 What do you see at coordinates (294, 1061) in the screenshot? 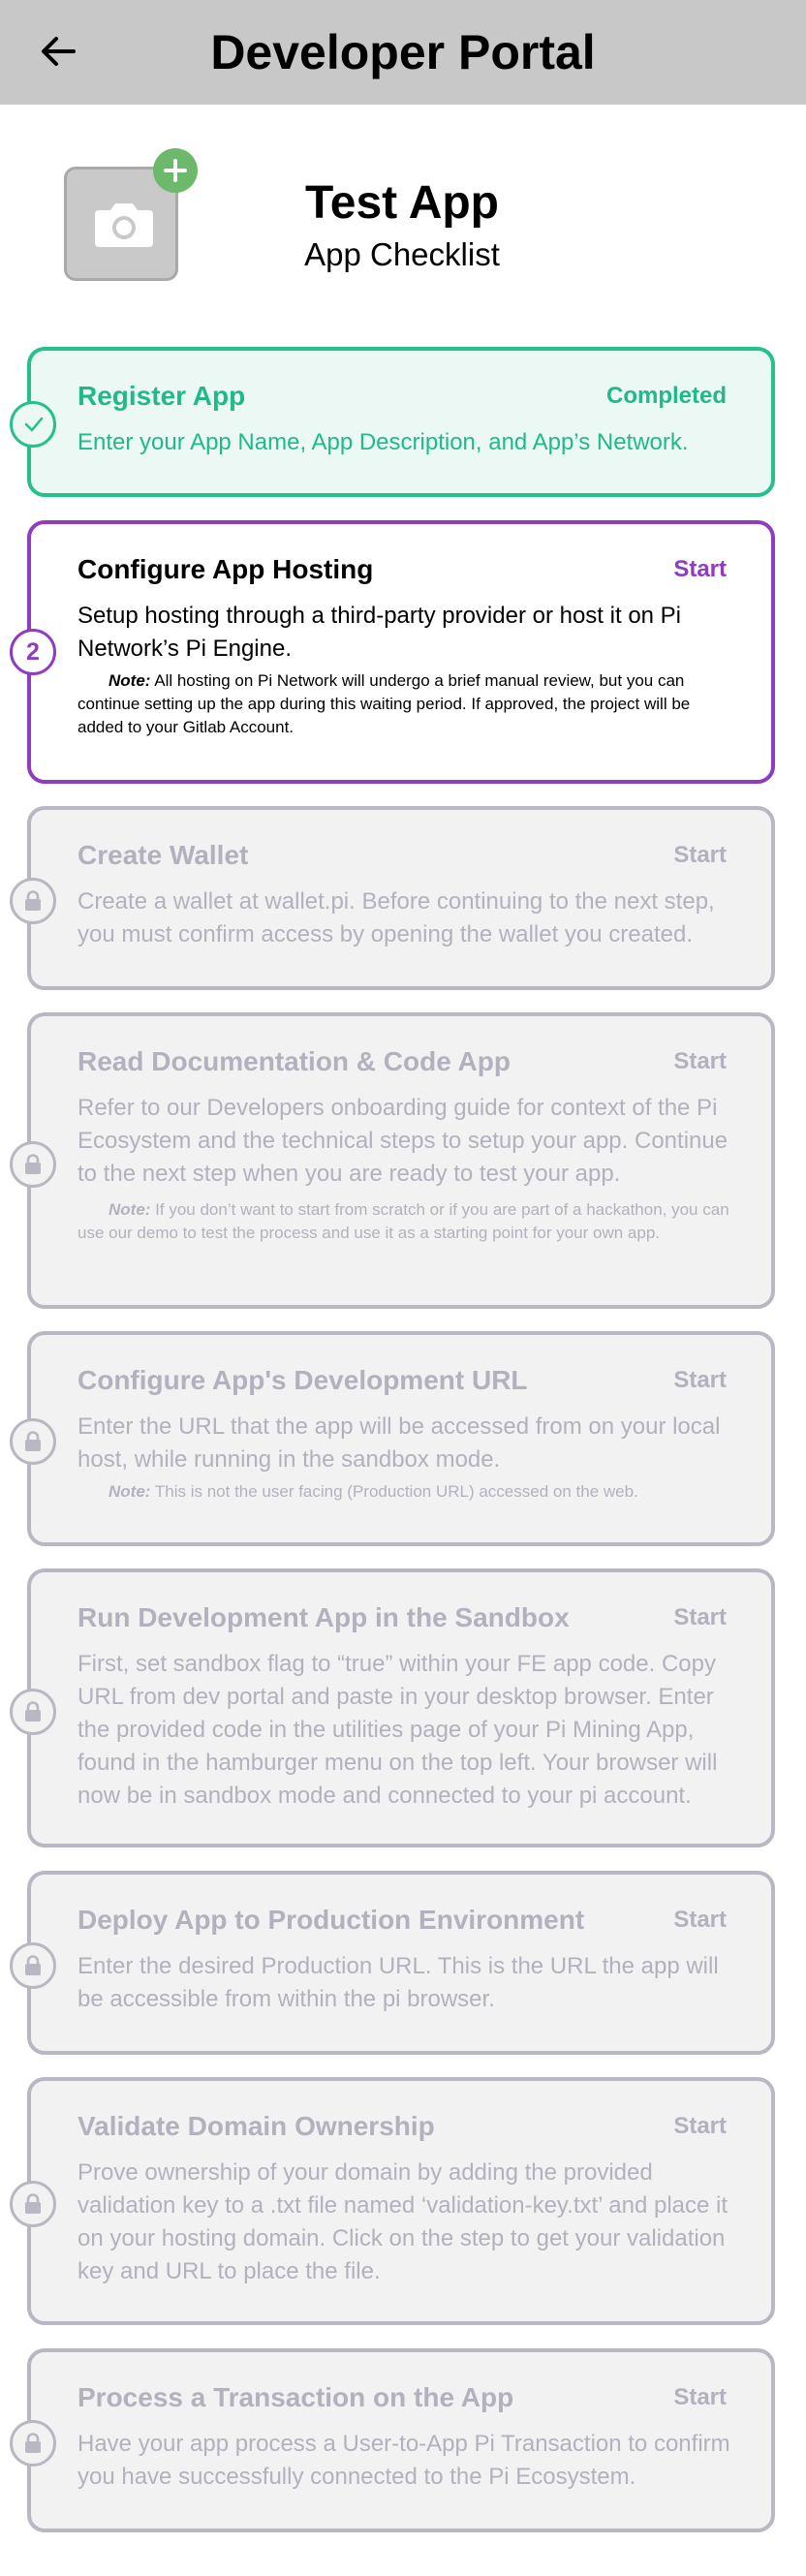
I see `step-title: Read Documentation & Code App` at bounding box center [294, 1061].